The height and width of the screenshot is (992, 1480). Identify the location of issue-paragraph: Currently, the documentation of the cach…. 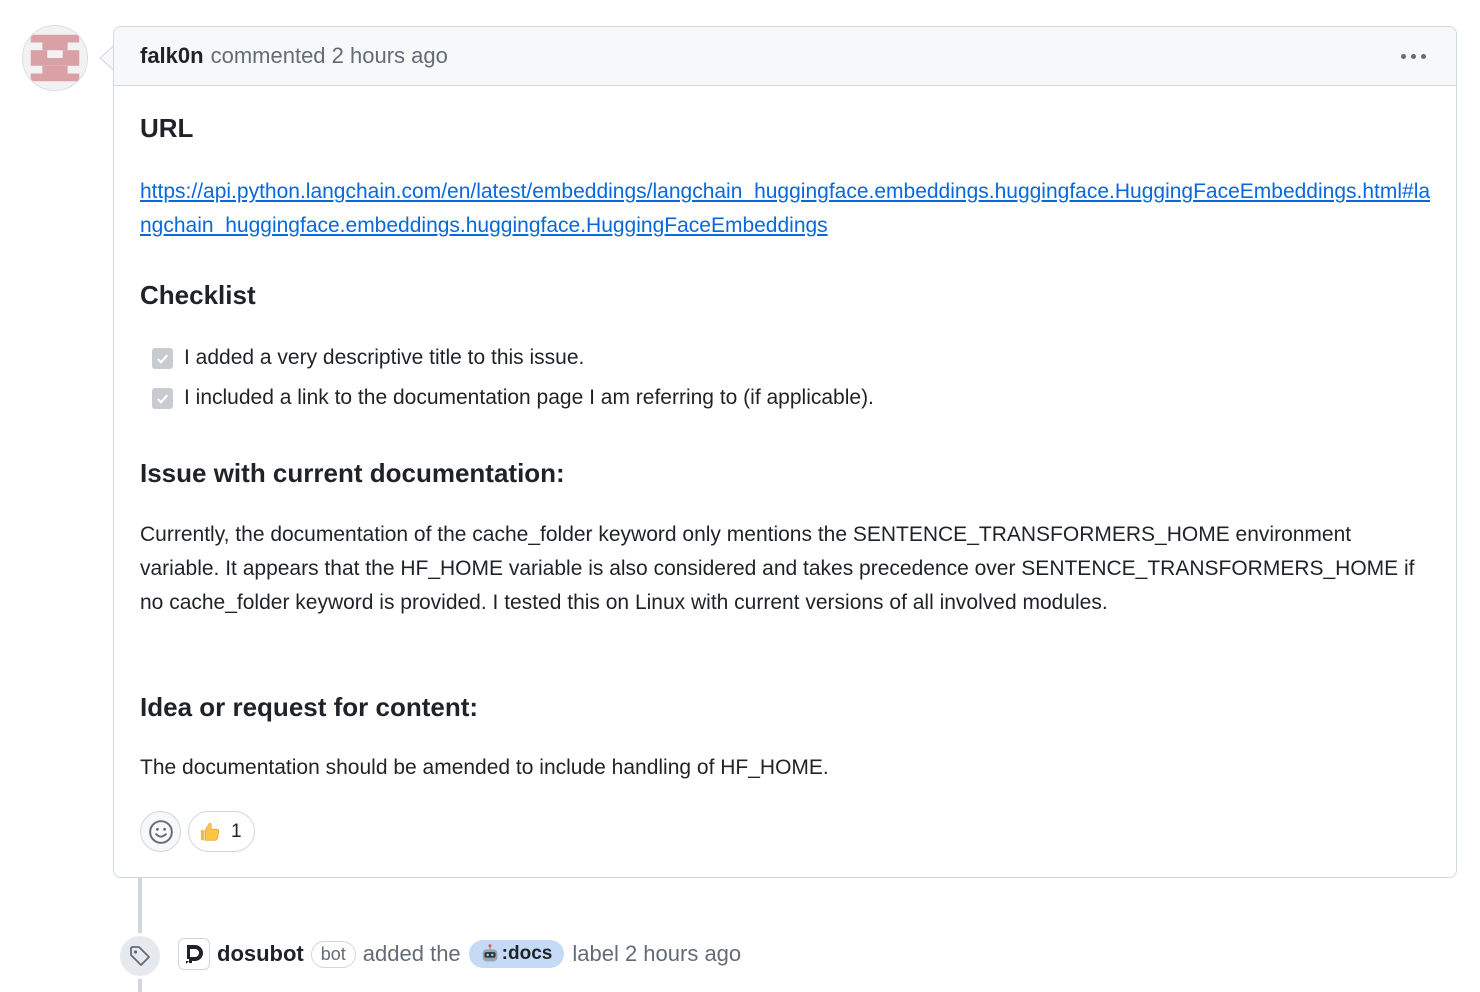
(777, 568).